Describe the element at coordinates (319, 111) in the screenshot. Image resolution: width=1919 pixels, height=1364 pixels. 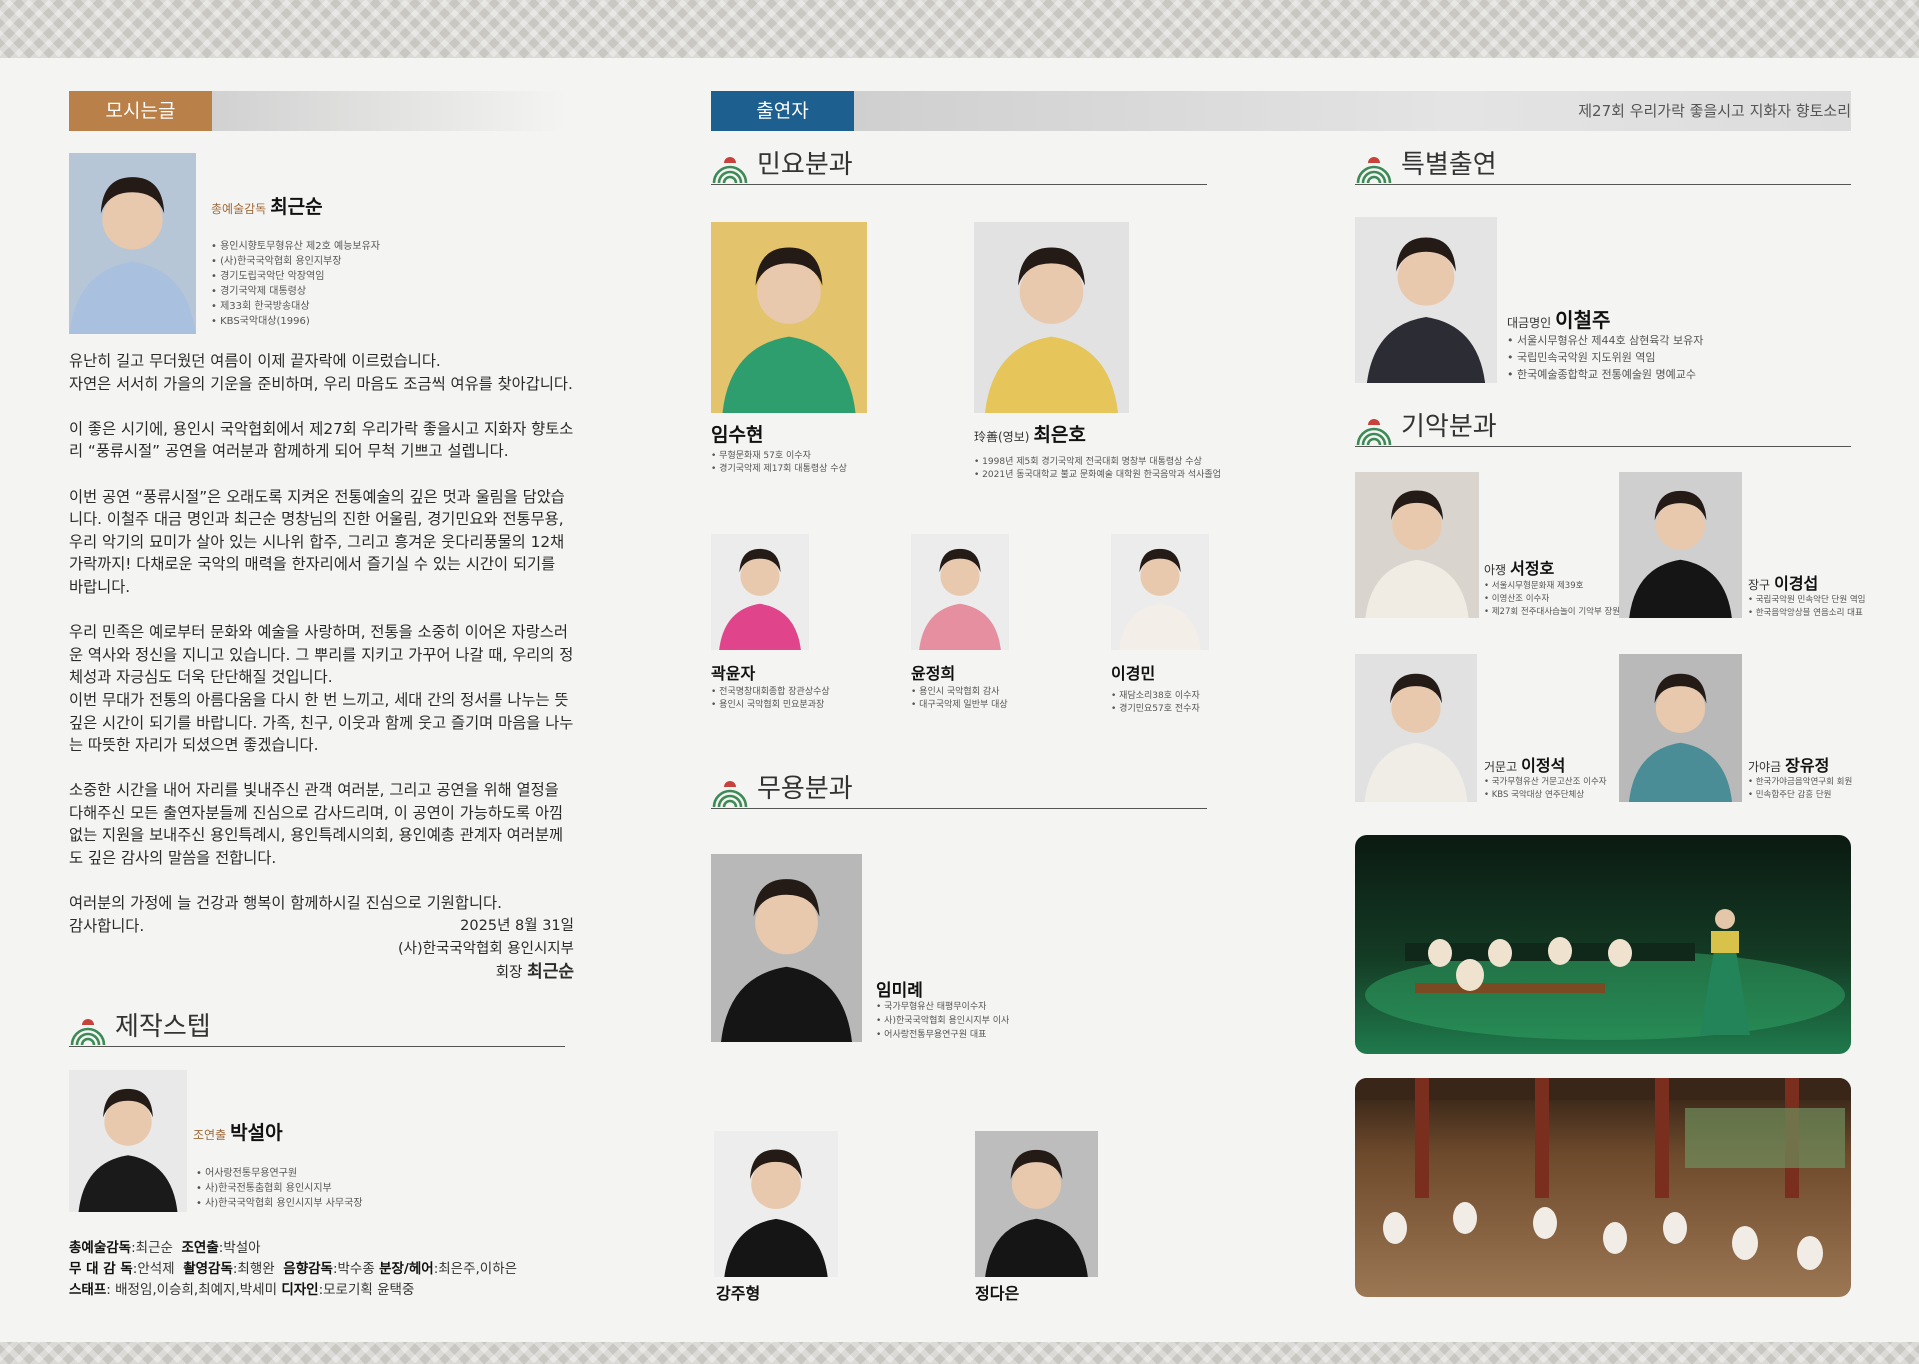
I see `greeting-section-bar: 모시는글` at that location.